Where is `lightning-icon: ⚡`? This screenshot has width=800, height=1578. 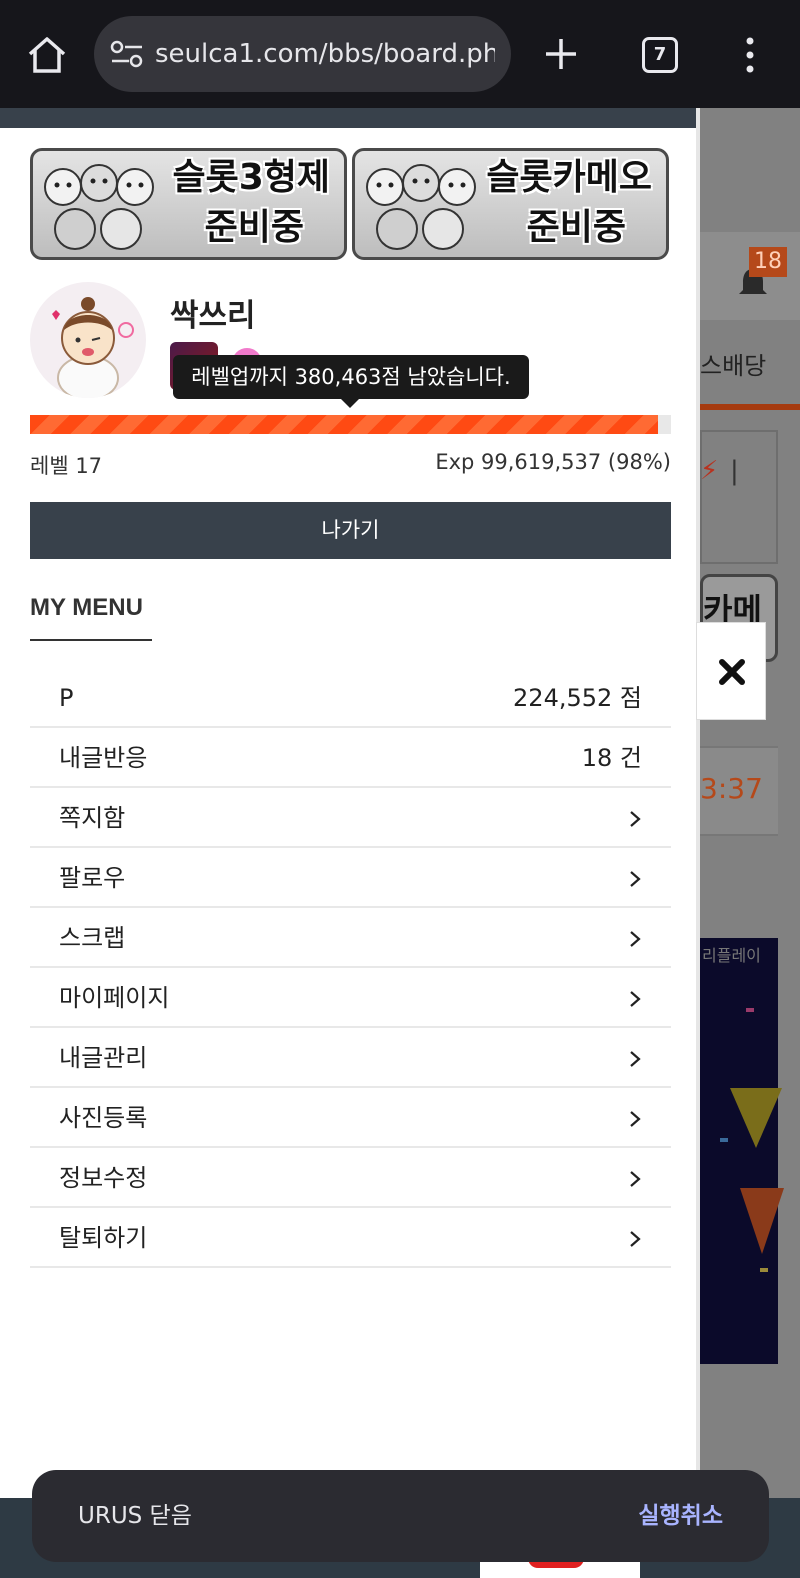
lightning-icon: ⚡ is located at coordinates (709, 471).